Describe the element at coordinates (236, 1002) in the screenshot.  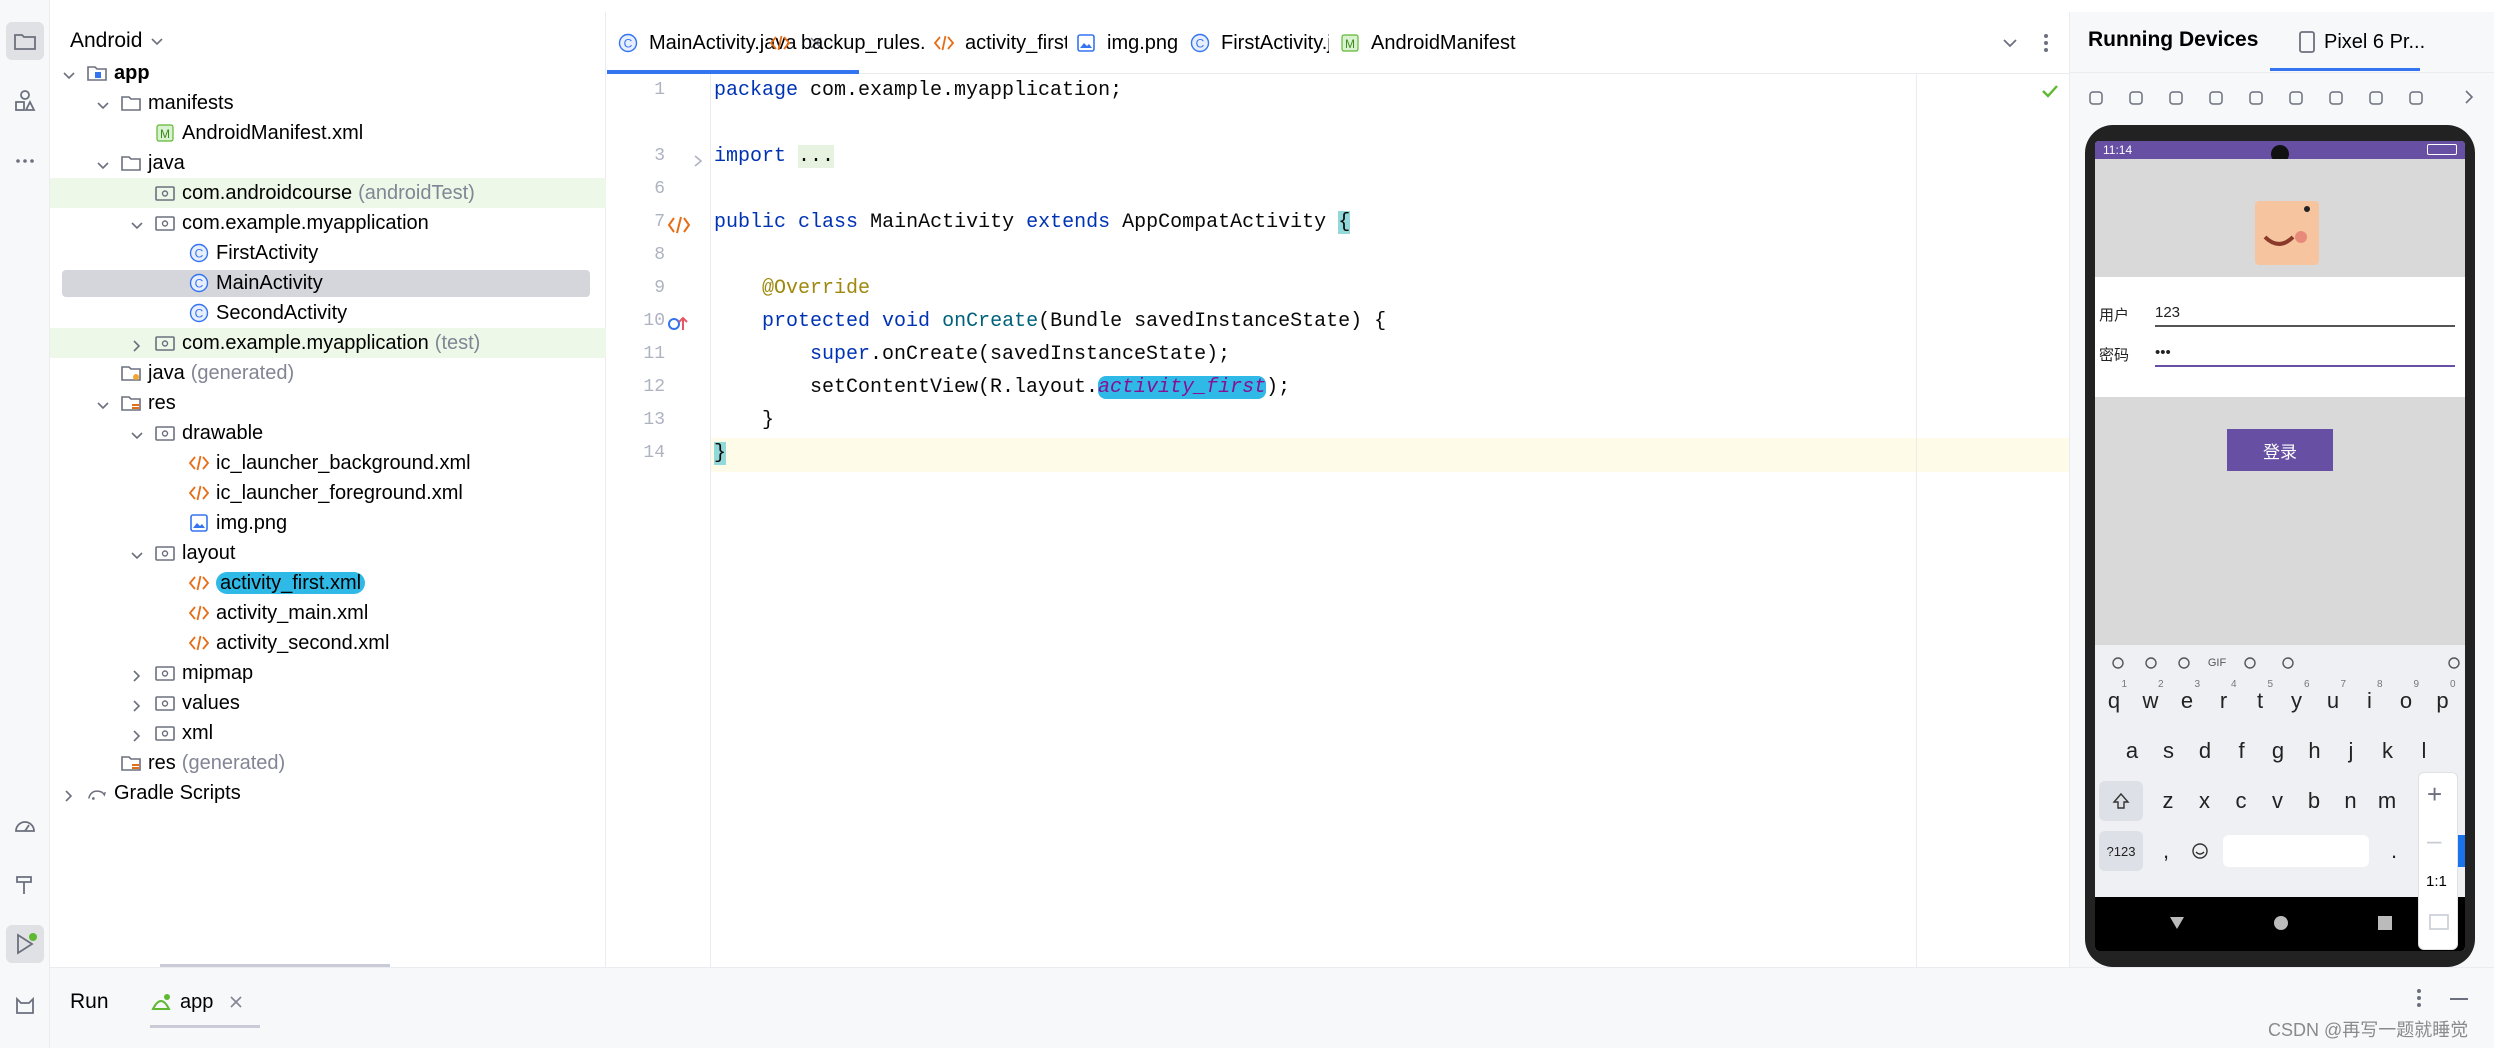
I see `close-icon` at that location.